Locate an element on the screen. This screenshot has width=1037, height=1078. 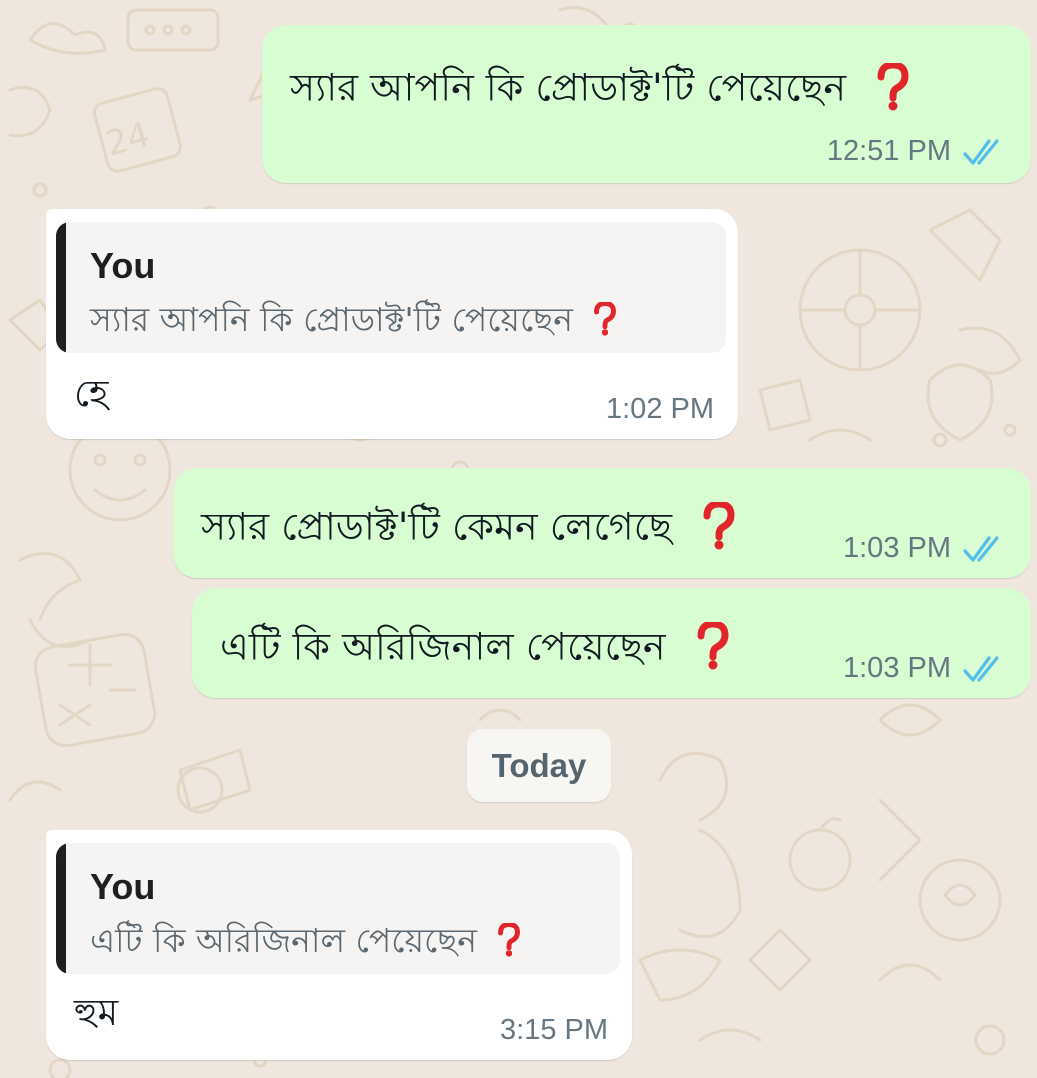
incoming-message: You এটি কি অরিজিনাল পেয়েছেন হুম 3:15 PM is located at coordinates (339, 945).